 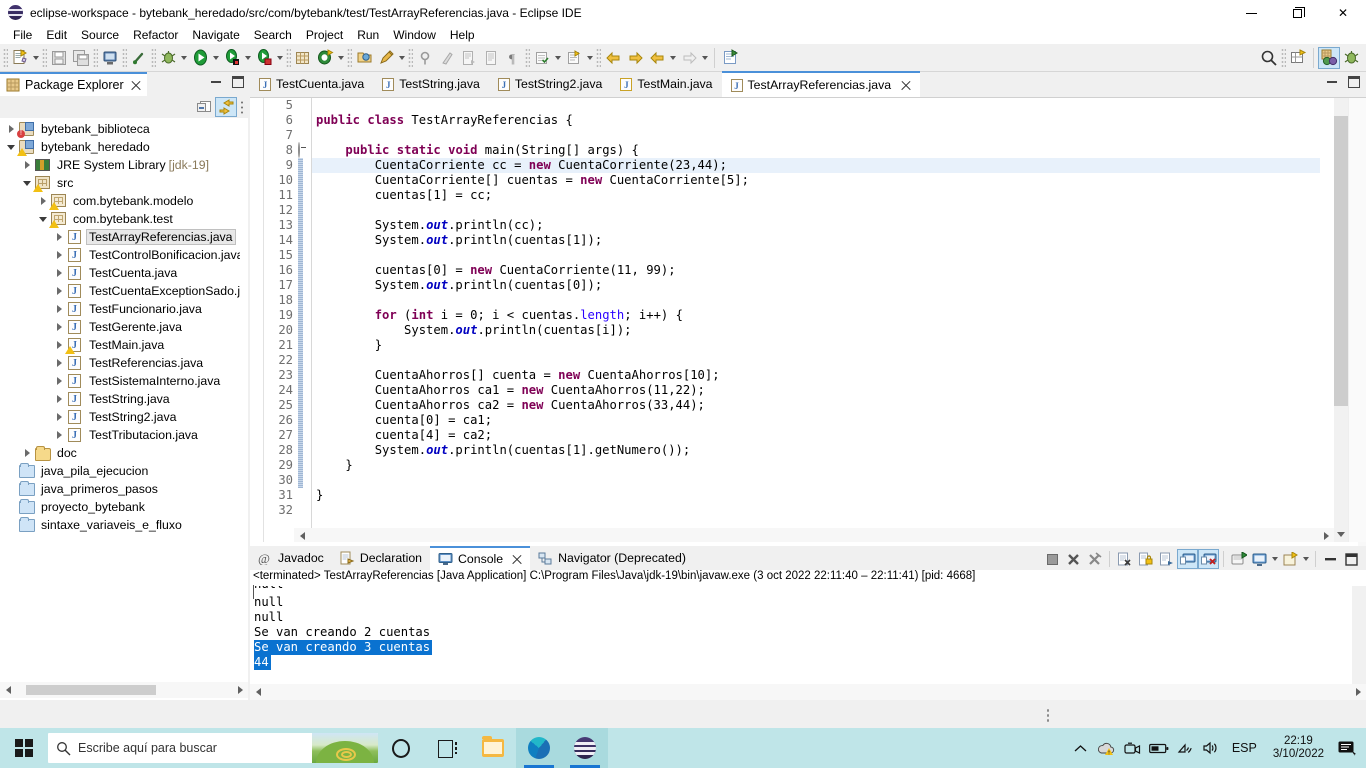 I want to click on menu-project: Project, so click(x=324, y=35).